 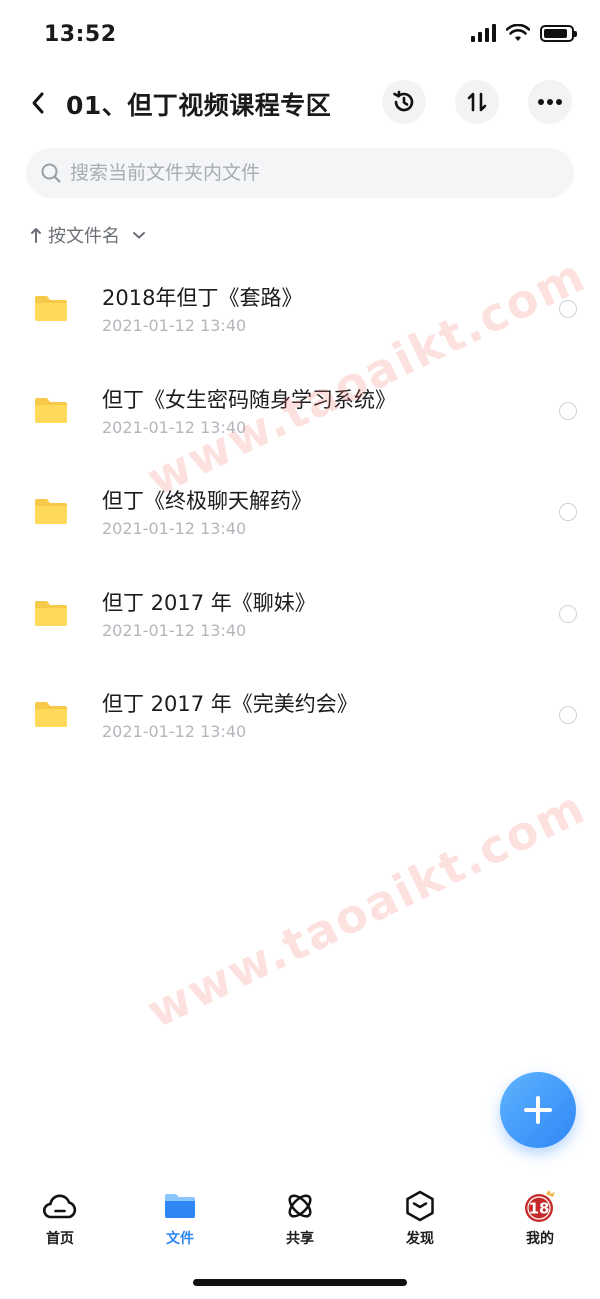 I want to click on file-row-3: 但丁 2017 年《聊妹》 2021-01-12 13:40, so click(x=300, y=614).